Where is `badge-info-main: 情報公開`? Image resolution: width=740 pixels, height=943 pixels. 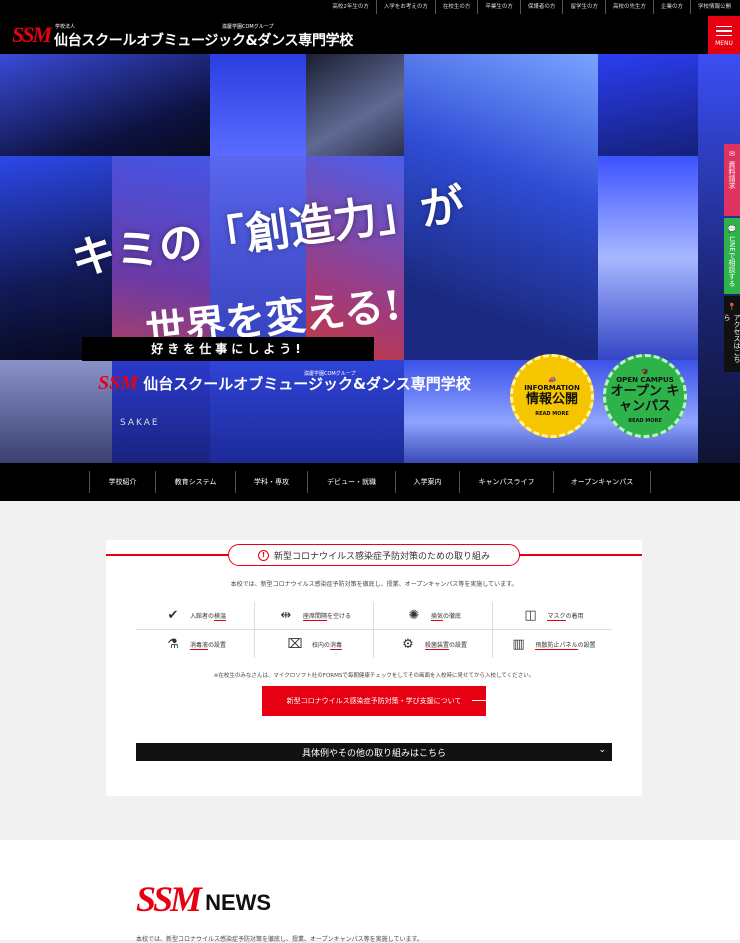
badge-info-main: 情報公開 is located at coordinates (551, 399).